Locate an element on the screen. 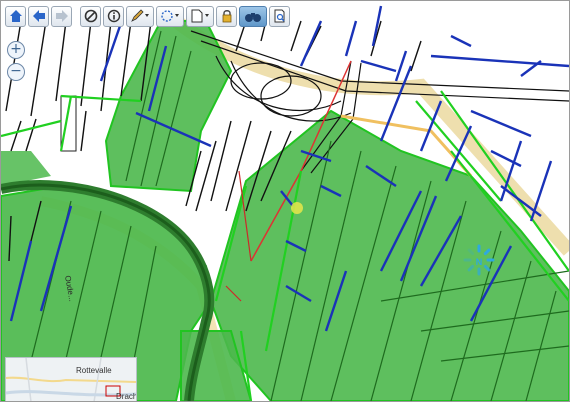 This screenshot has width=570, height=402. dashed-circle-icon is located at coordinates (170, 16).